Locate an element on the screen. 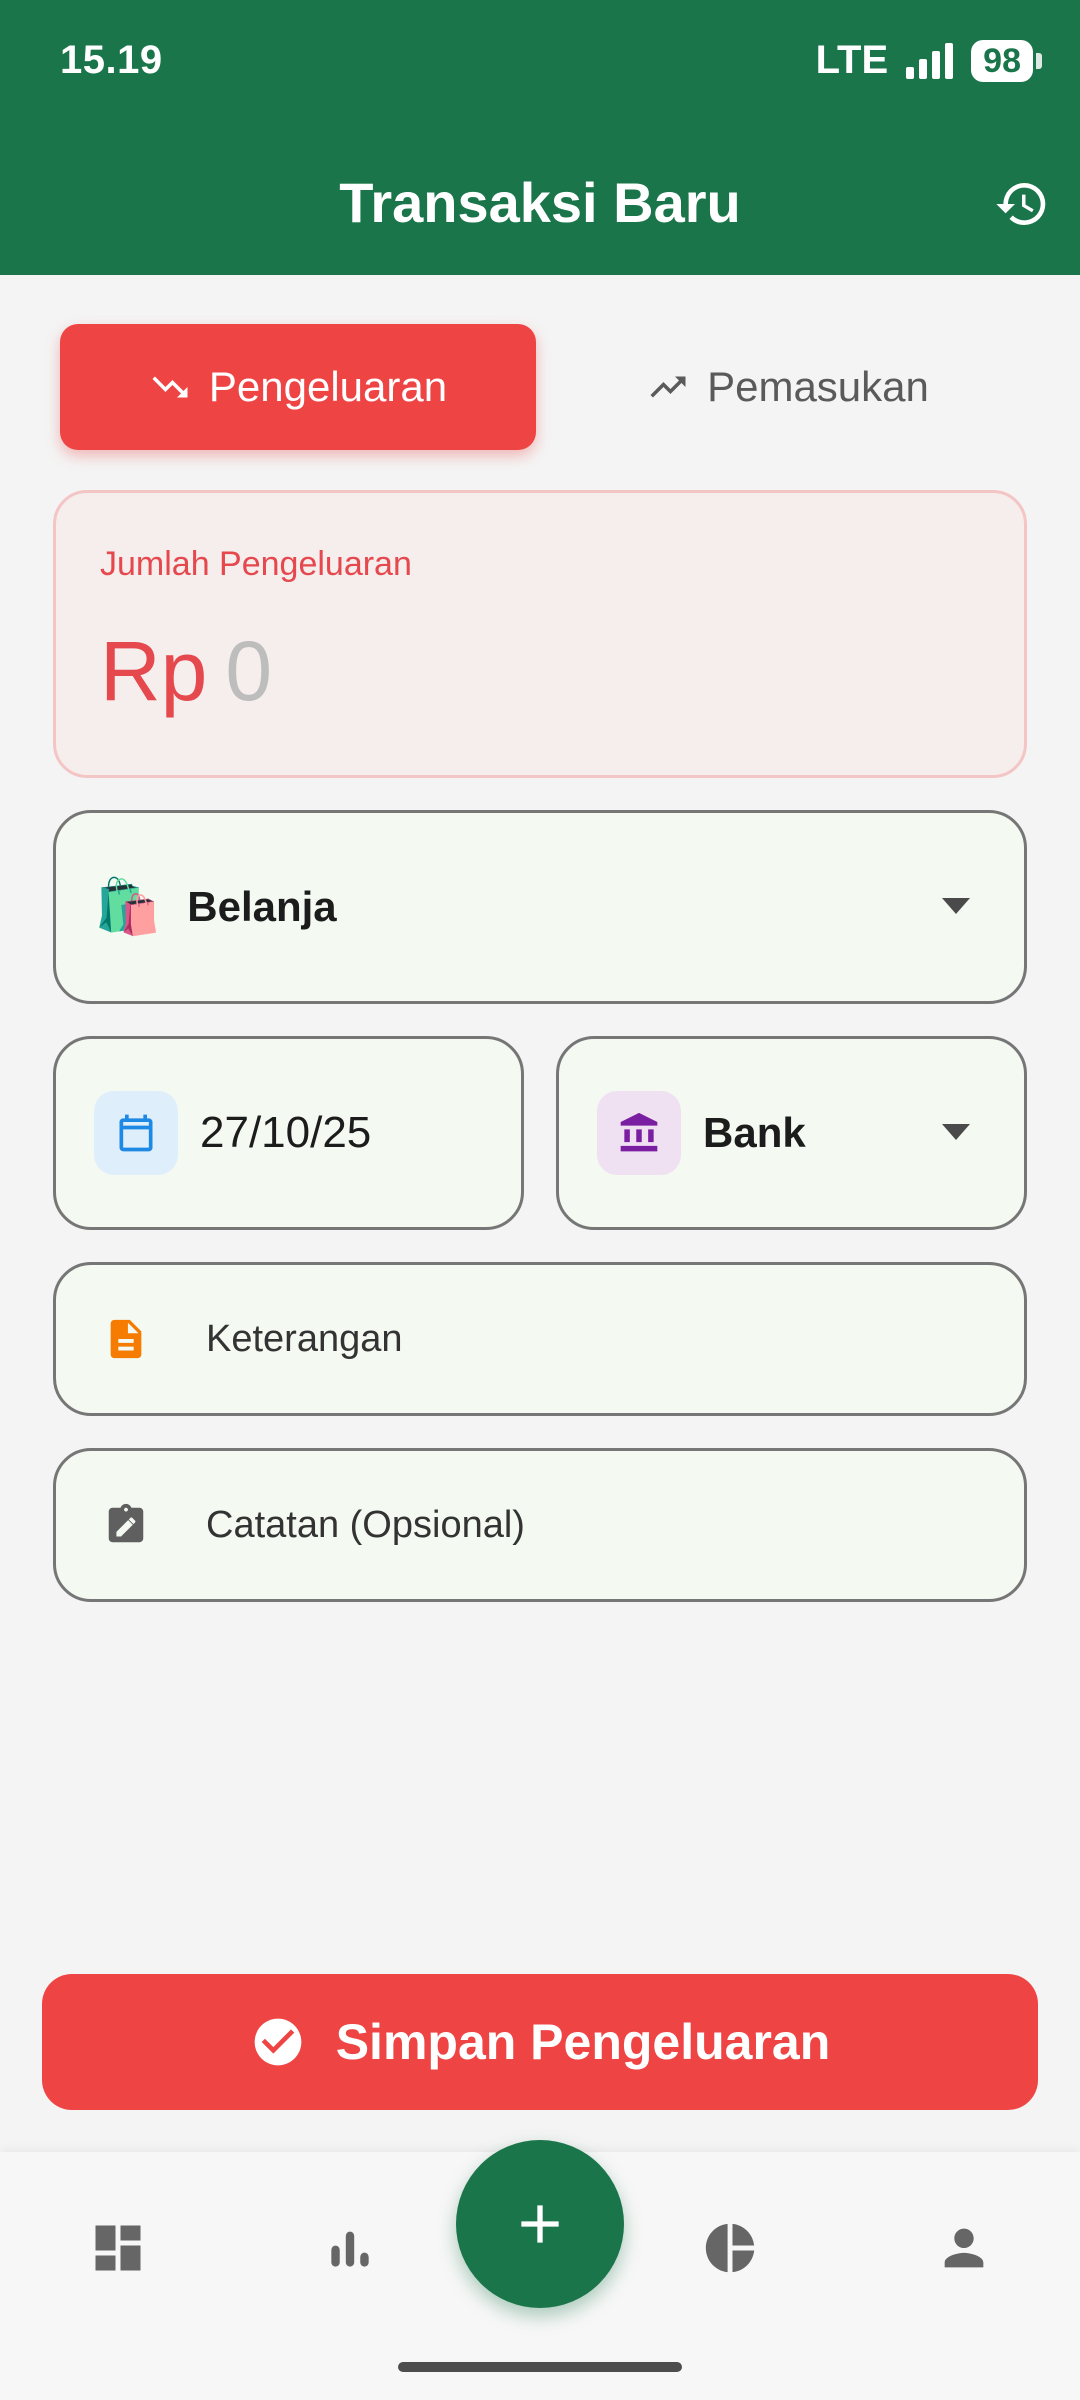 The height and width of the screenshot is (2400, 1080). amount-card: Jumlah Pengeluaran Rp 0 is located at coordinates (540, 634).